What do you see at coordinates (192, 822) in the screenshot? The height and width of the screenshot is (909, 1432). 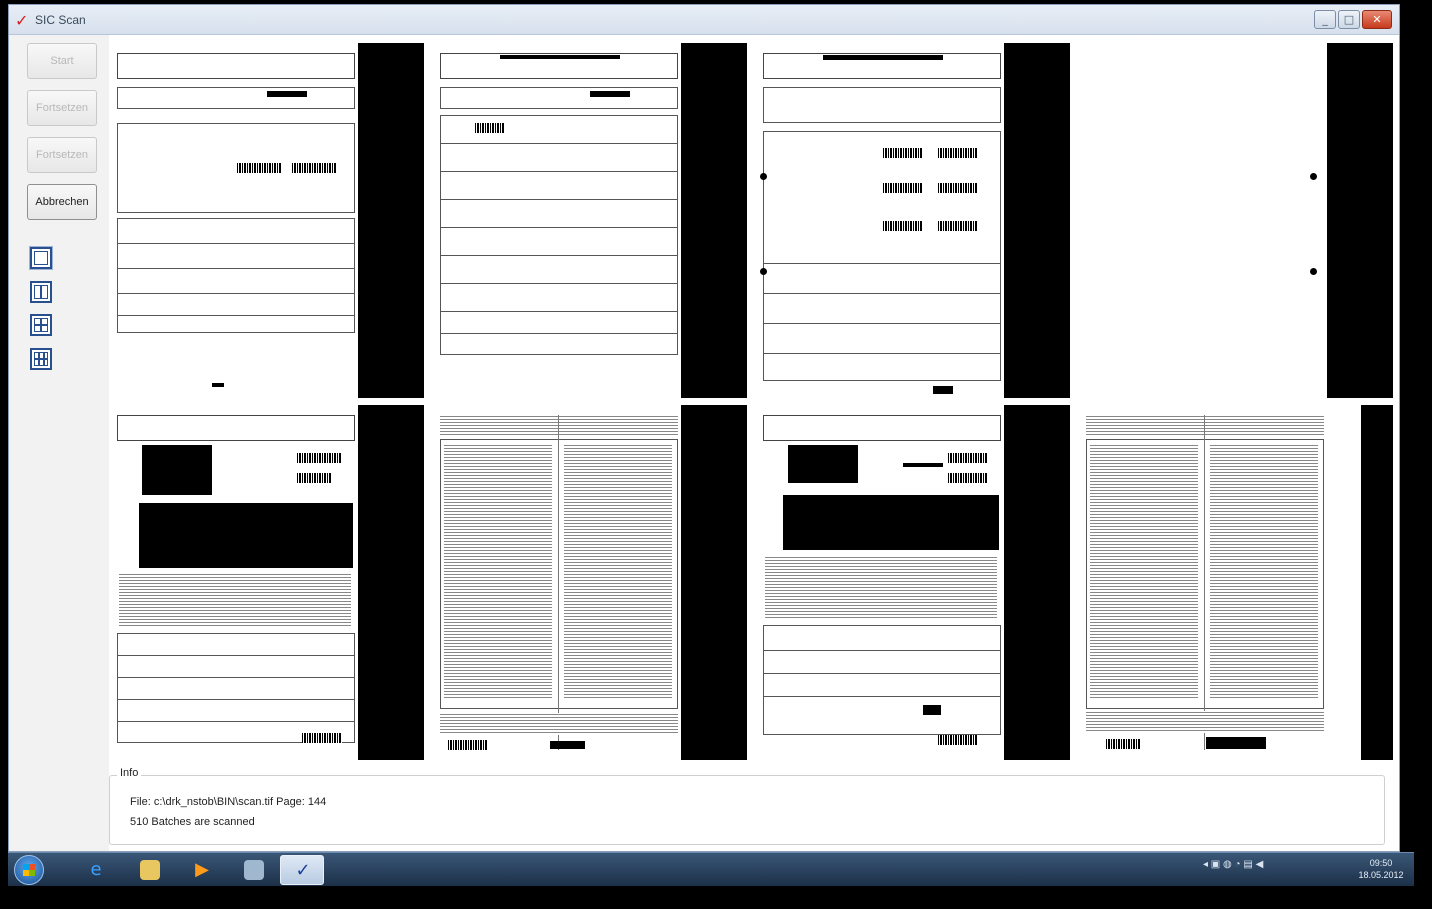 I see `status-text: 510 Batches are scanned` at bounding box center [192, 822].